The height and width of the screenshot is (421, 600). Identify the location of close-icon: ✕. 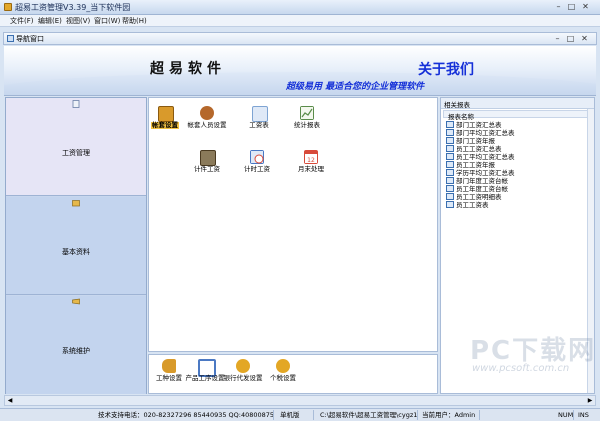
(585, 7).